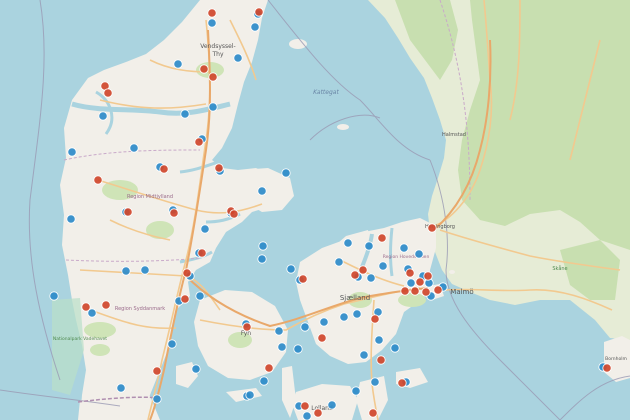 The height and width of the screenshot is (420, 630). I want to click on label-thy: Thy, so click(217, 54).